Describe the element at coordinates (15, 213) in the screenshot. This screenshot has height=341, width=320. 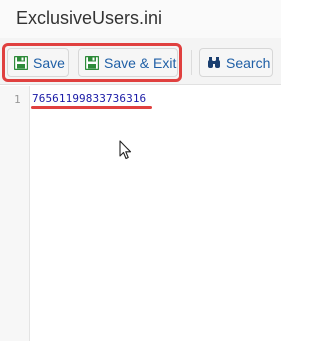
I see `line-number-gutter` at that location.